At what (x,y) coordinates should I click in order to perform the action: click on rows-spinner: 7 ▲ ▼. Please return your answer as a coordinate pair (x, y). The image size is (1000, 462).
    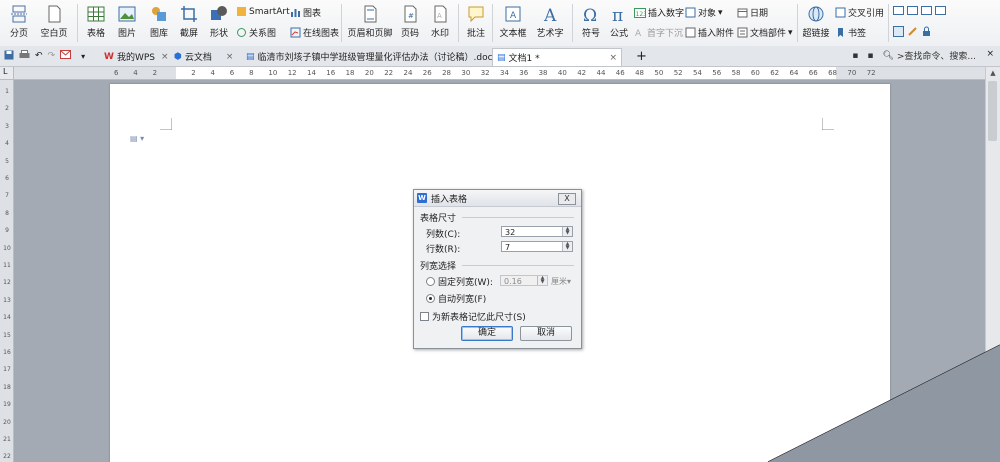
    Looking at the image, I should click on (537, 246).